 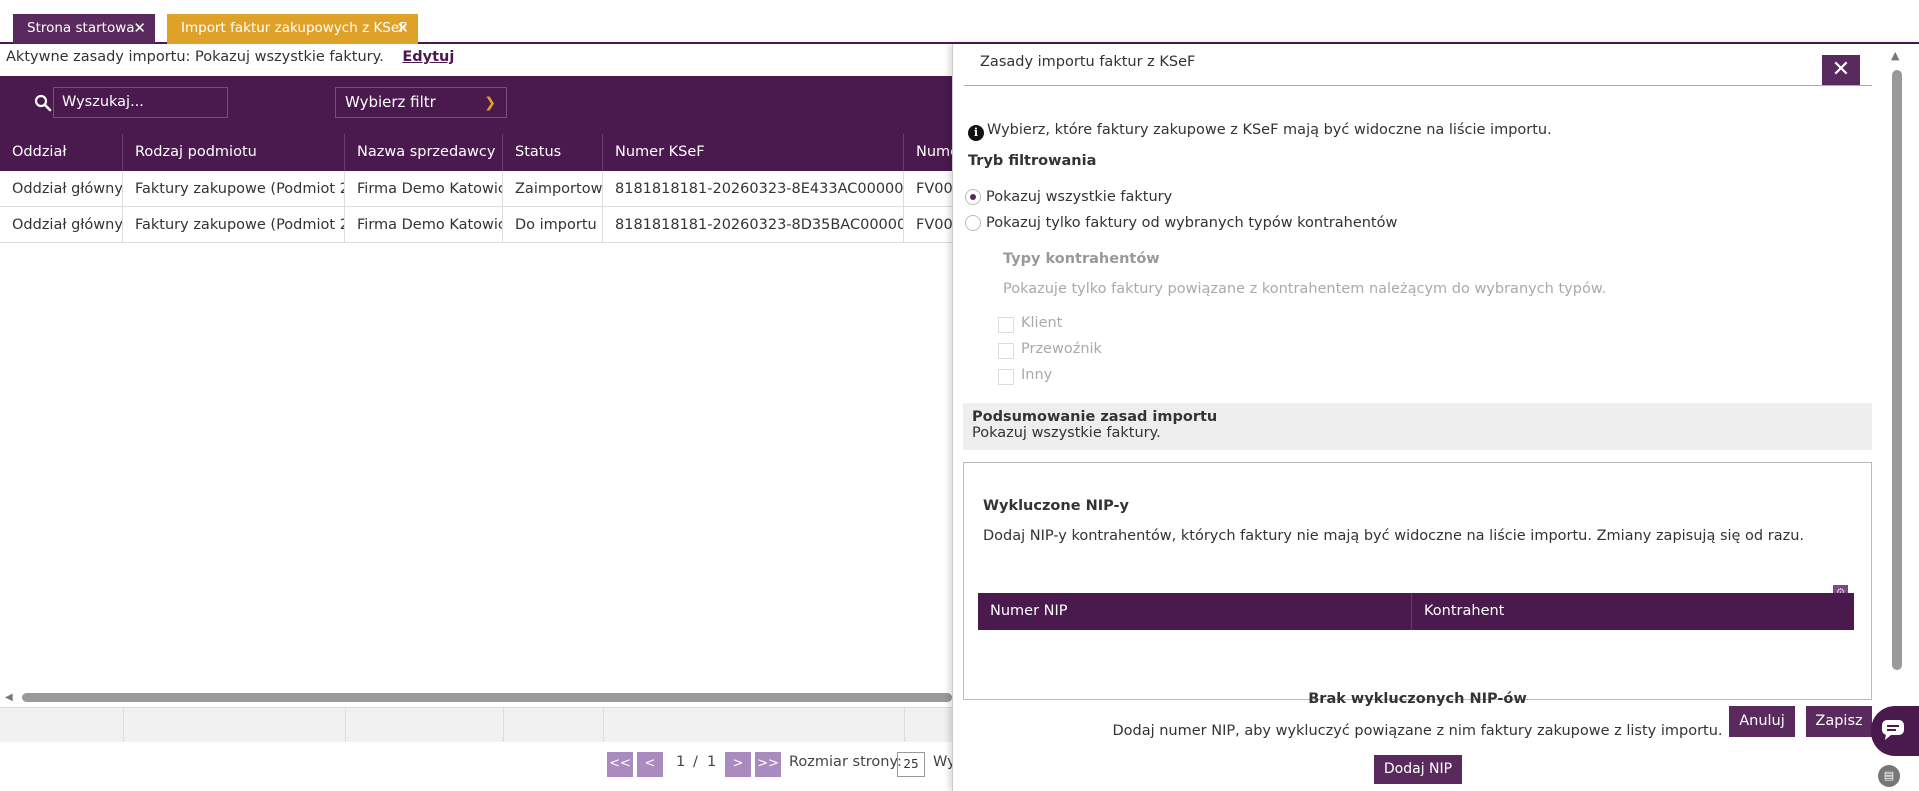 I want to click on column-header-status: Status, so click(x=553, y=152).